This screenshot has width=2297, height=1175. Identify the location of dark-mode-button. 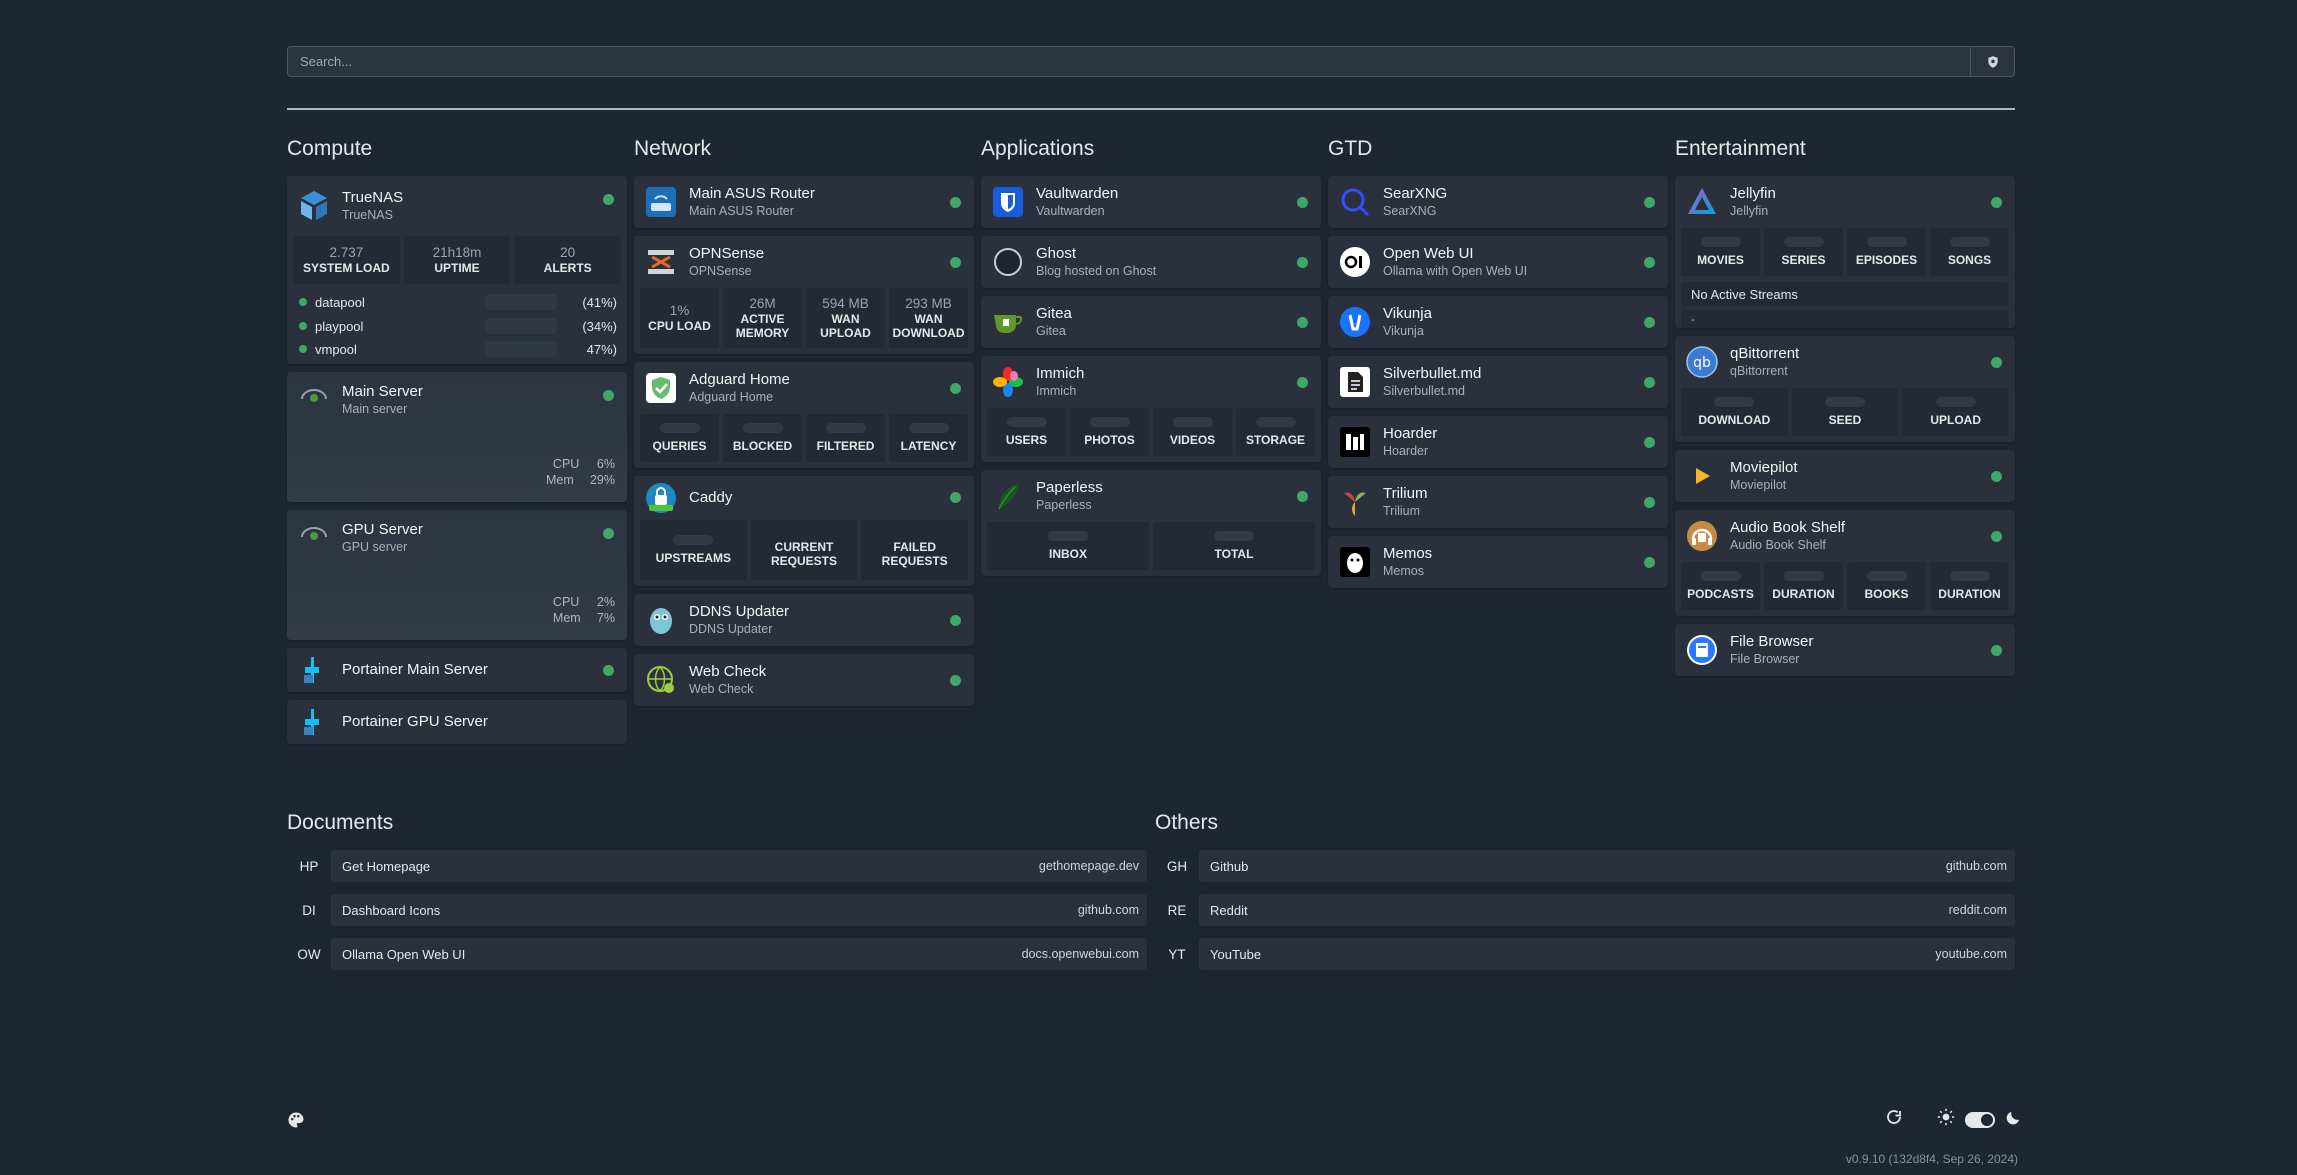
(2013, 1120).